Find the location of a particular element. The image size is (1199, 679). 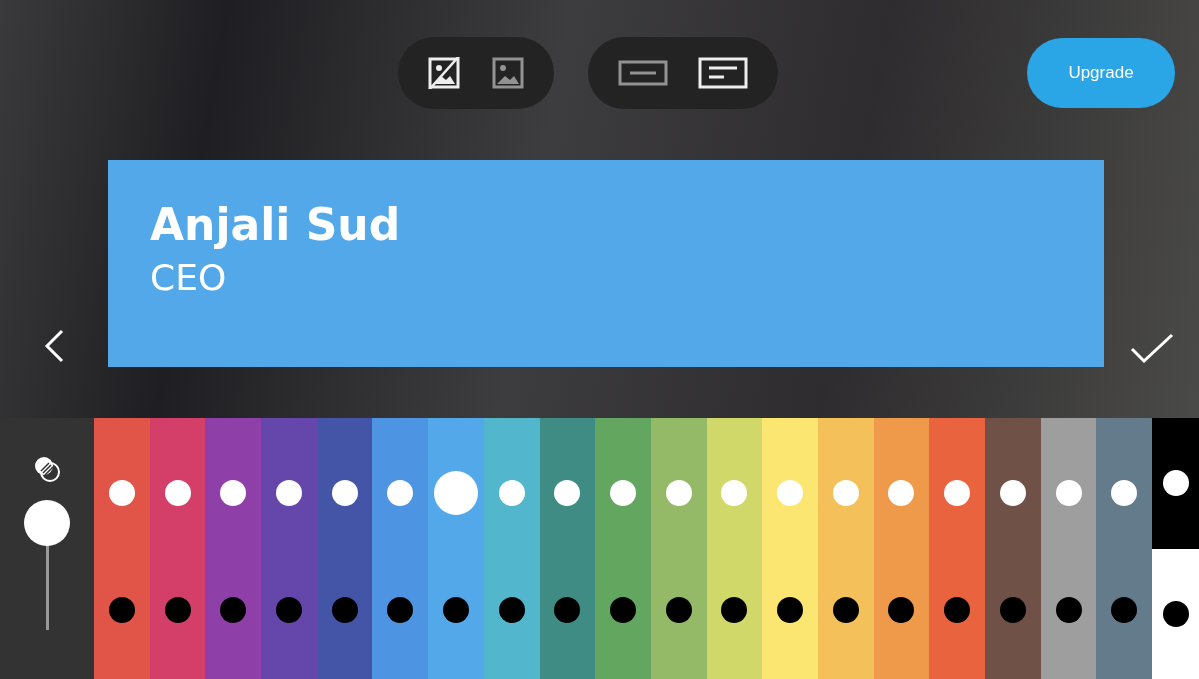

card-name: Anjali Sud is located at coordinates (275, 225).